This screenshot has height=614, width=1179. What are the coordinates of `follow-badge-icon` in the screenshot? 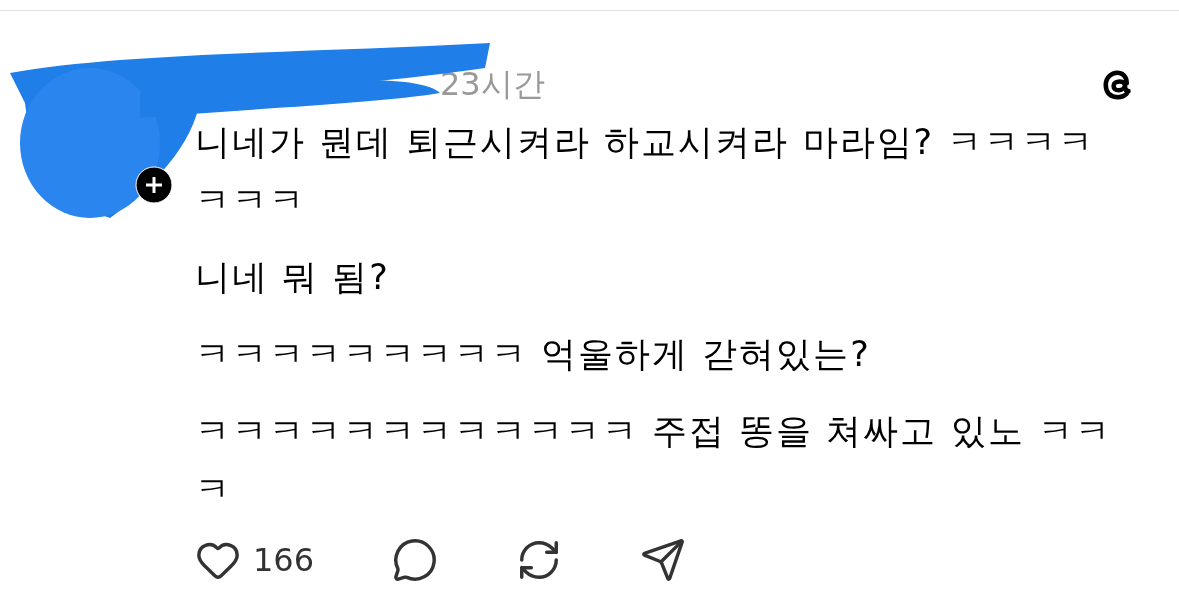 It's located at (154, 185).